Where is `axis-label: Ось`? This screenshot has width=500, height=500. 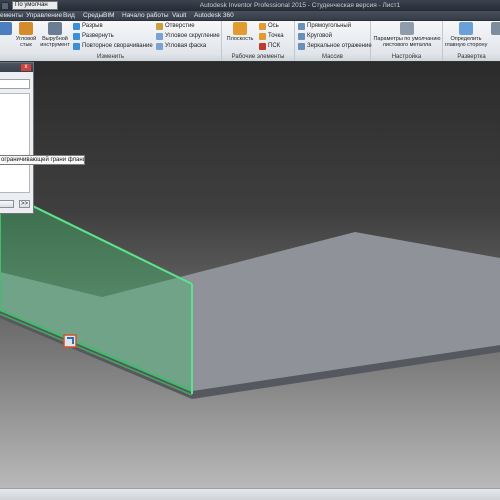 axis-label: Ось is located at coordinates (273, 26).